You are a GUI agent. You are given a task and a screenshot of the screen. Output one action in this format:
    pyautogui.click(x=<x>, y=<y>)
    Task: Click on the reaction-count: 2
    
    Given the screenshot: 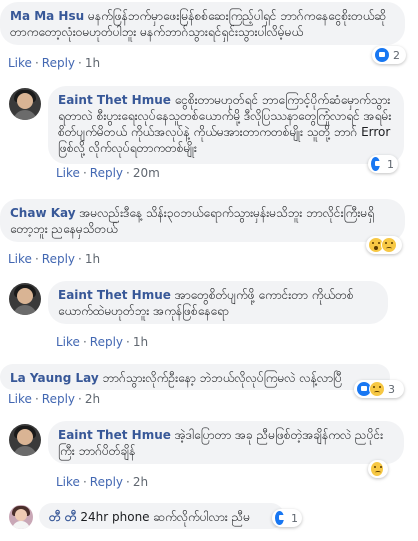 What is the action you would take?
    pyautogui.click(x=396, y=55)
    